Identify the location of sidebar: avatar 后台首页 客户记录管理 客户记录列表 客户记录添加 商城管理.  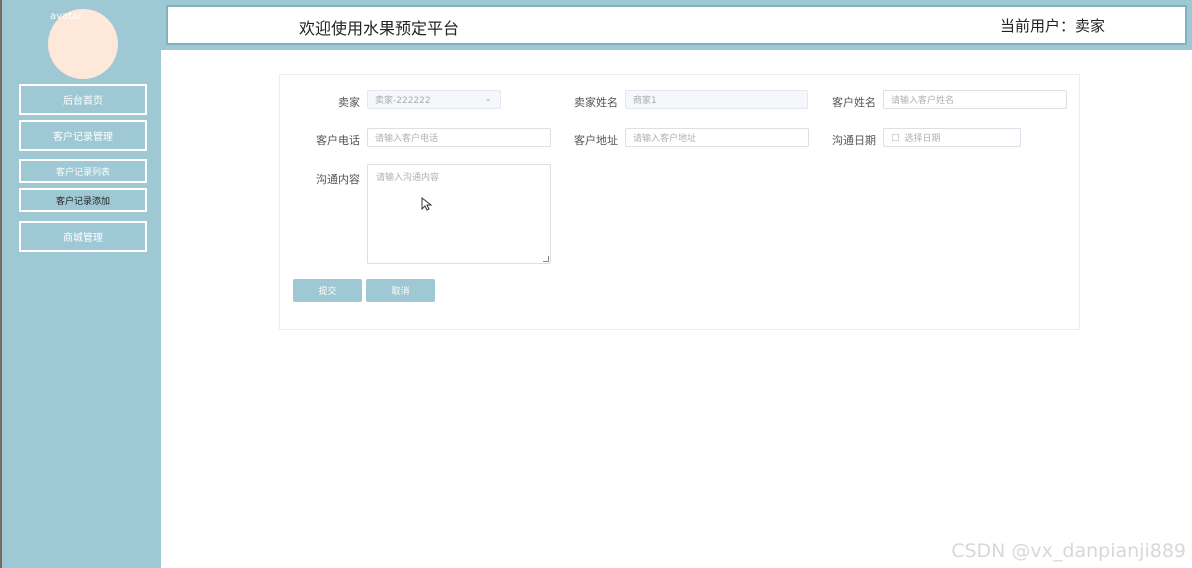
(80, 284).